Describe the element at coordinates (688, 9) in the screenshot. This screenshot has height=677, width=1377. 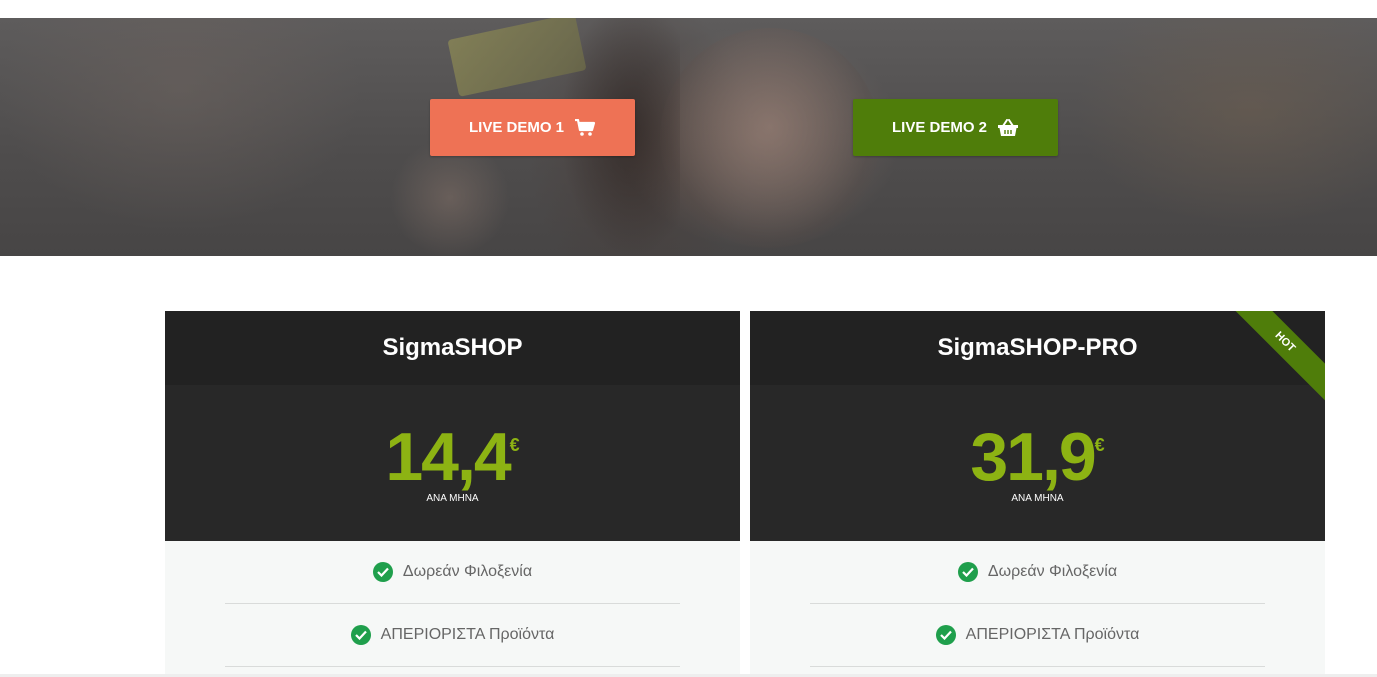
I see `top-bar` at that location.